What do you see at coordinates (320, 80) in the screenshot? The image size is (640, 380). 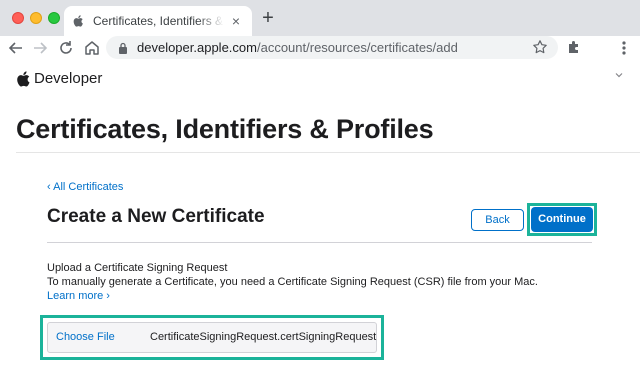 I see `developer-global-nav: Developer` at bounding box center [320, 80].